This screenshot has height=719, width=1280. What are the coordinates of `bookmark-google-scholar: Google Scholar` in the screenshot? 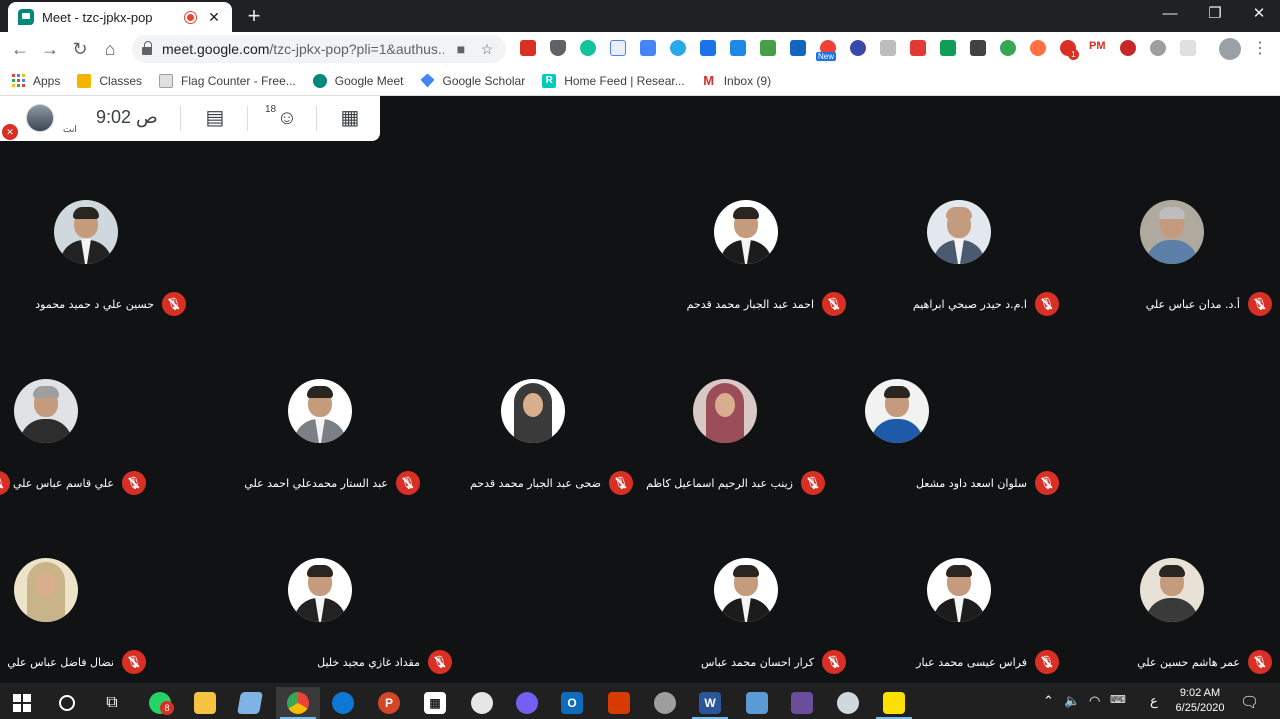 It's located at (472, 80).